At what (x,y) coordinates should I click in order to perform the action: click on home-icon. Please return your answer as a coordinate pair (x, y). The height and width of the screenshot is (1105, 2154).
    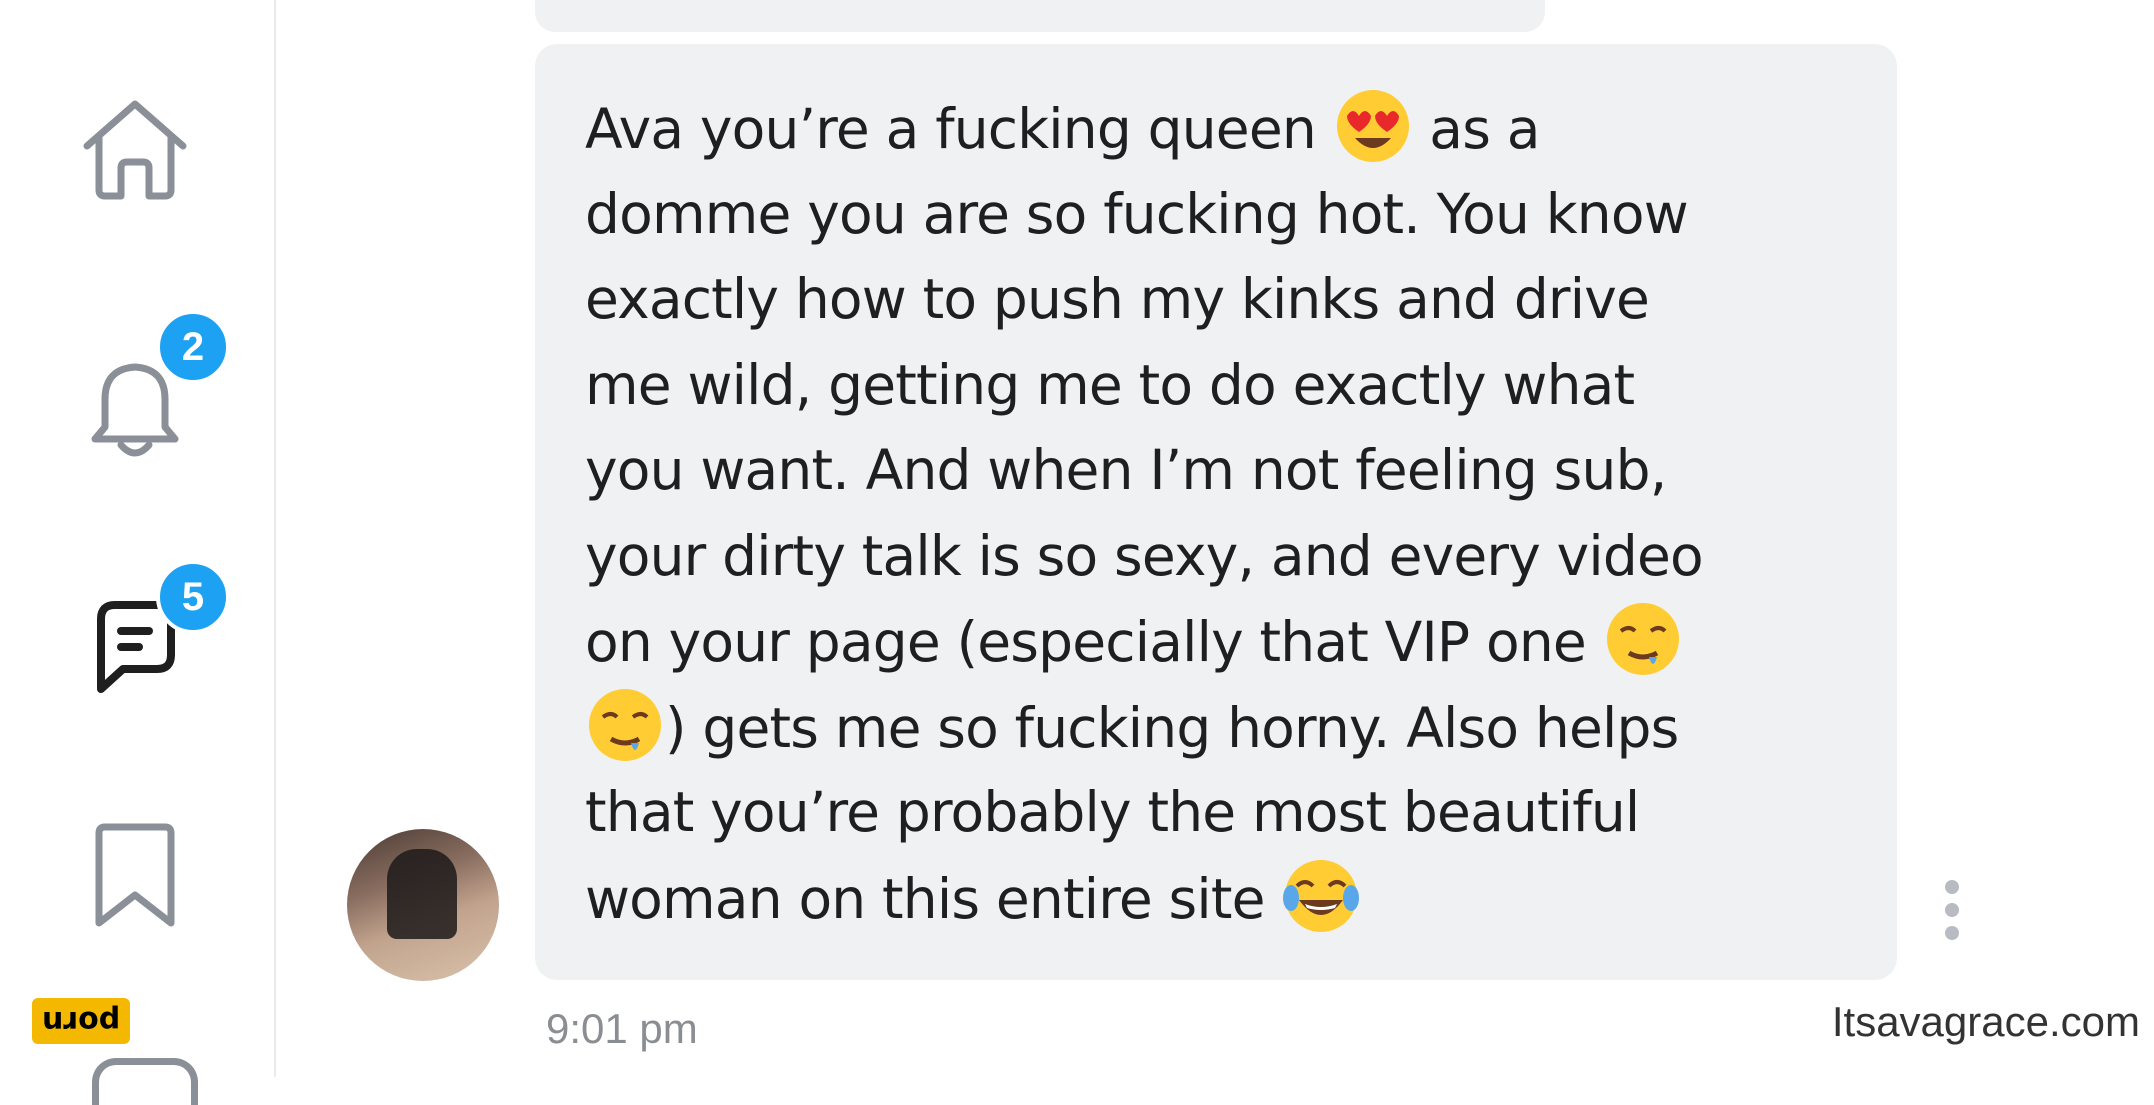
    Looking at the image, I should click on (135, 150).